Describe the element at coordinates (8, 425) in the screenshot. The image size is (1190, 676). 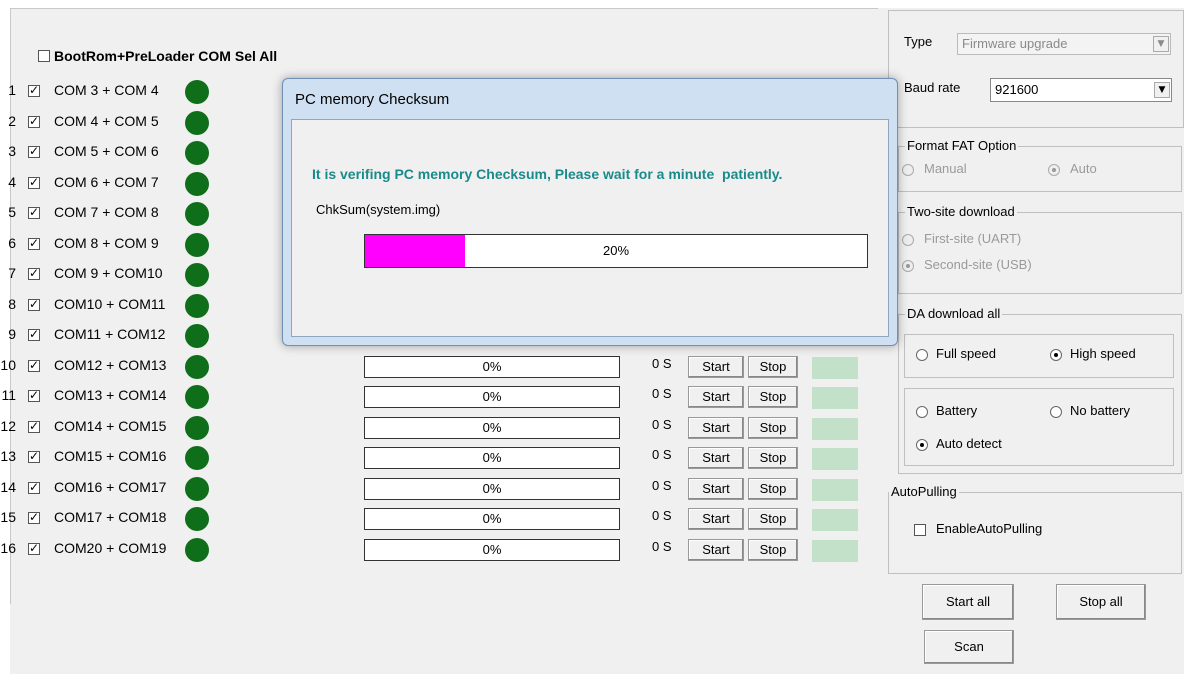
I see `row-index: 12` at that location.